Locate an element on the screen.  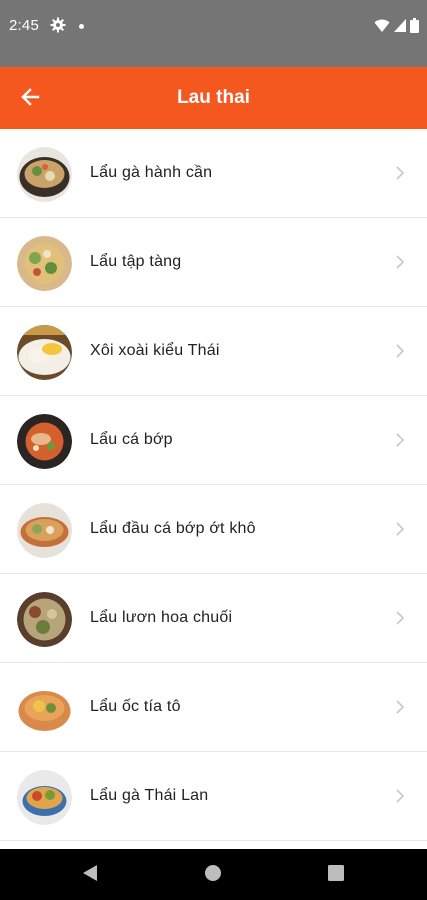
list-item-label: Lẩu tập tàng is located at coordinates (136, 261).